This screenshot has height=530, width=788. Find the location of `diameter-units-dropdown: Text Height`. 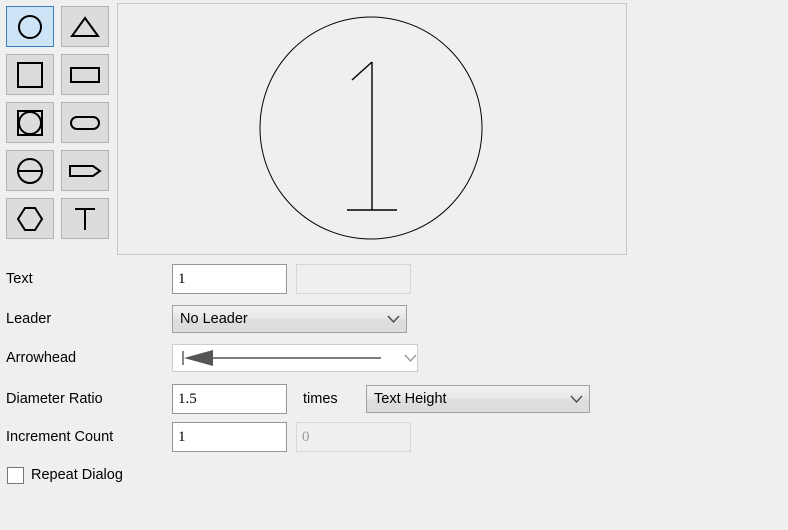

diameter-units-dropdown: Text Height is located at coordinates (478, 399).